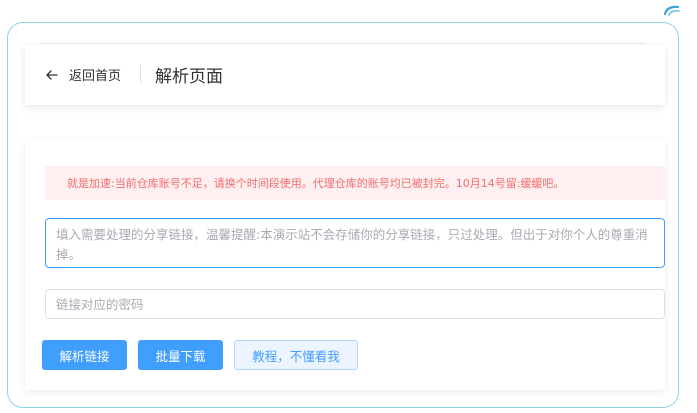  What do you see at coordinates (355, 304) in the screenshot?
I see `link-password-input` at bounding box center [355, 304].